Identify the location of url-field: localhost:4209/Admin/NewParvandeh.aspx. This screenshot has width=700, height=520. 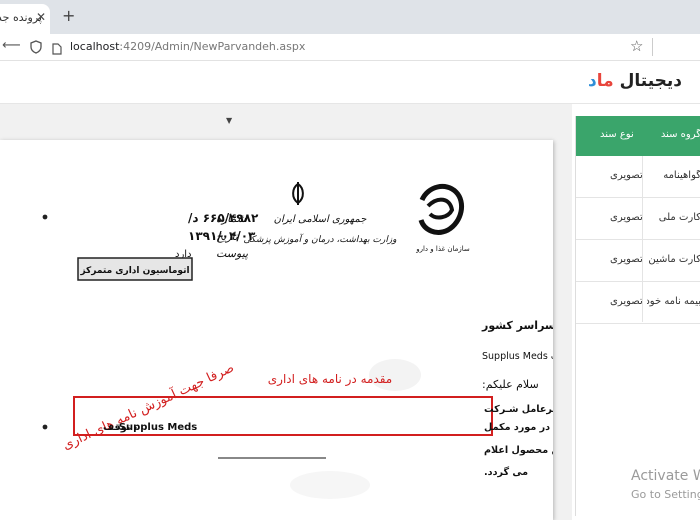
(187, 46).